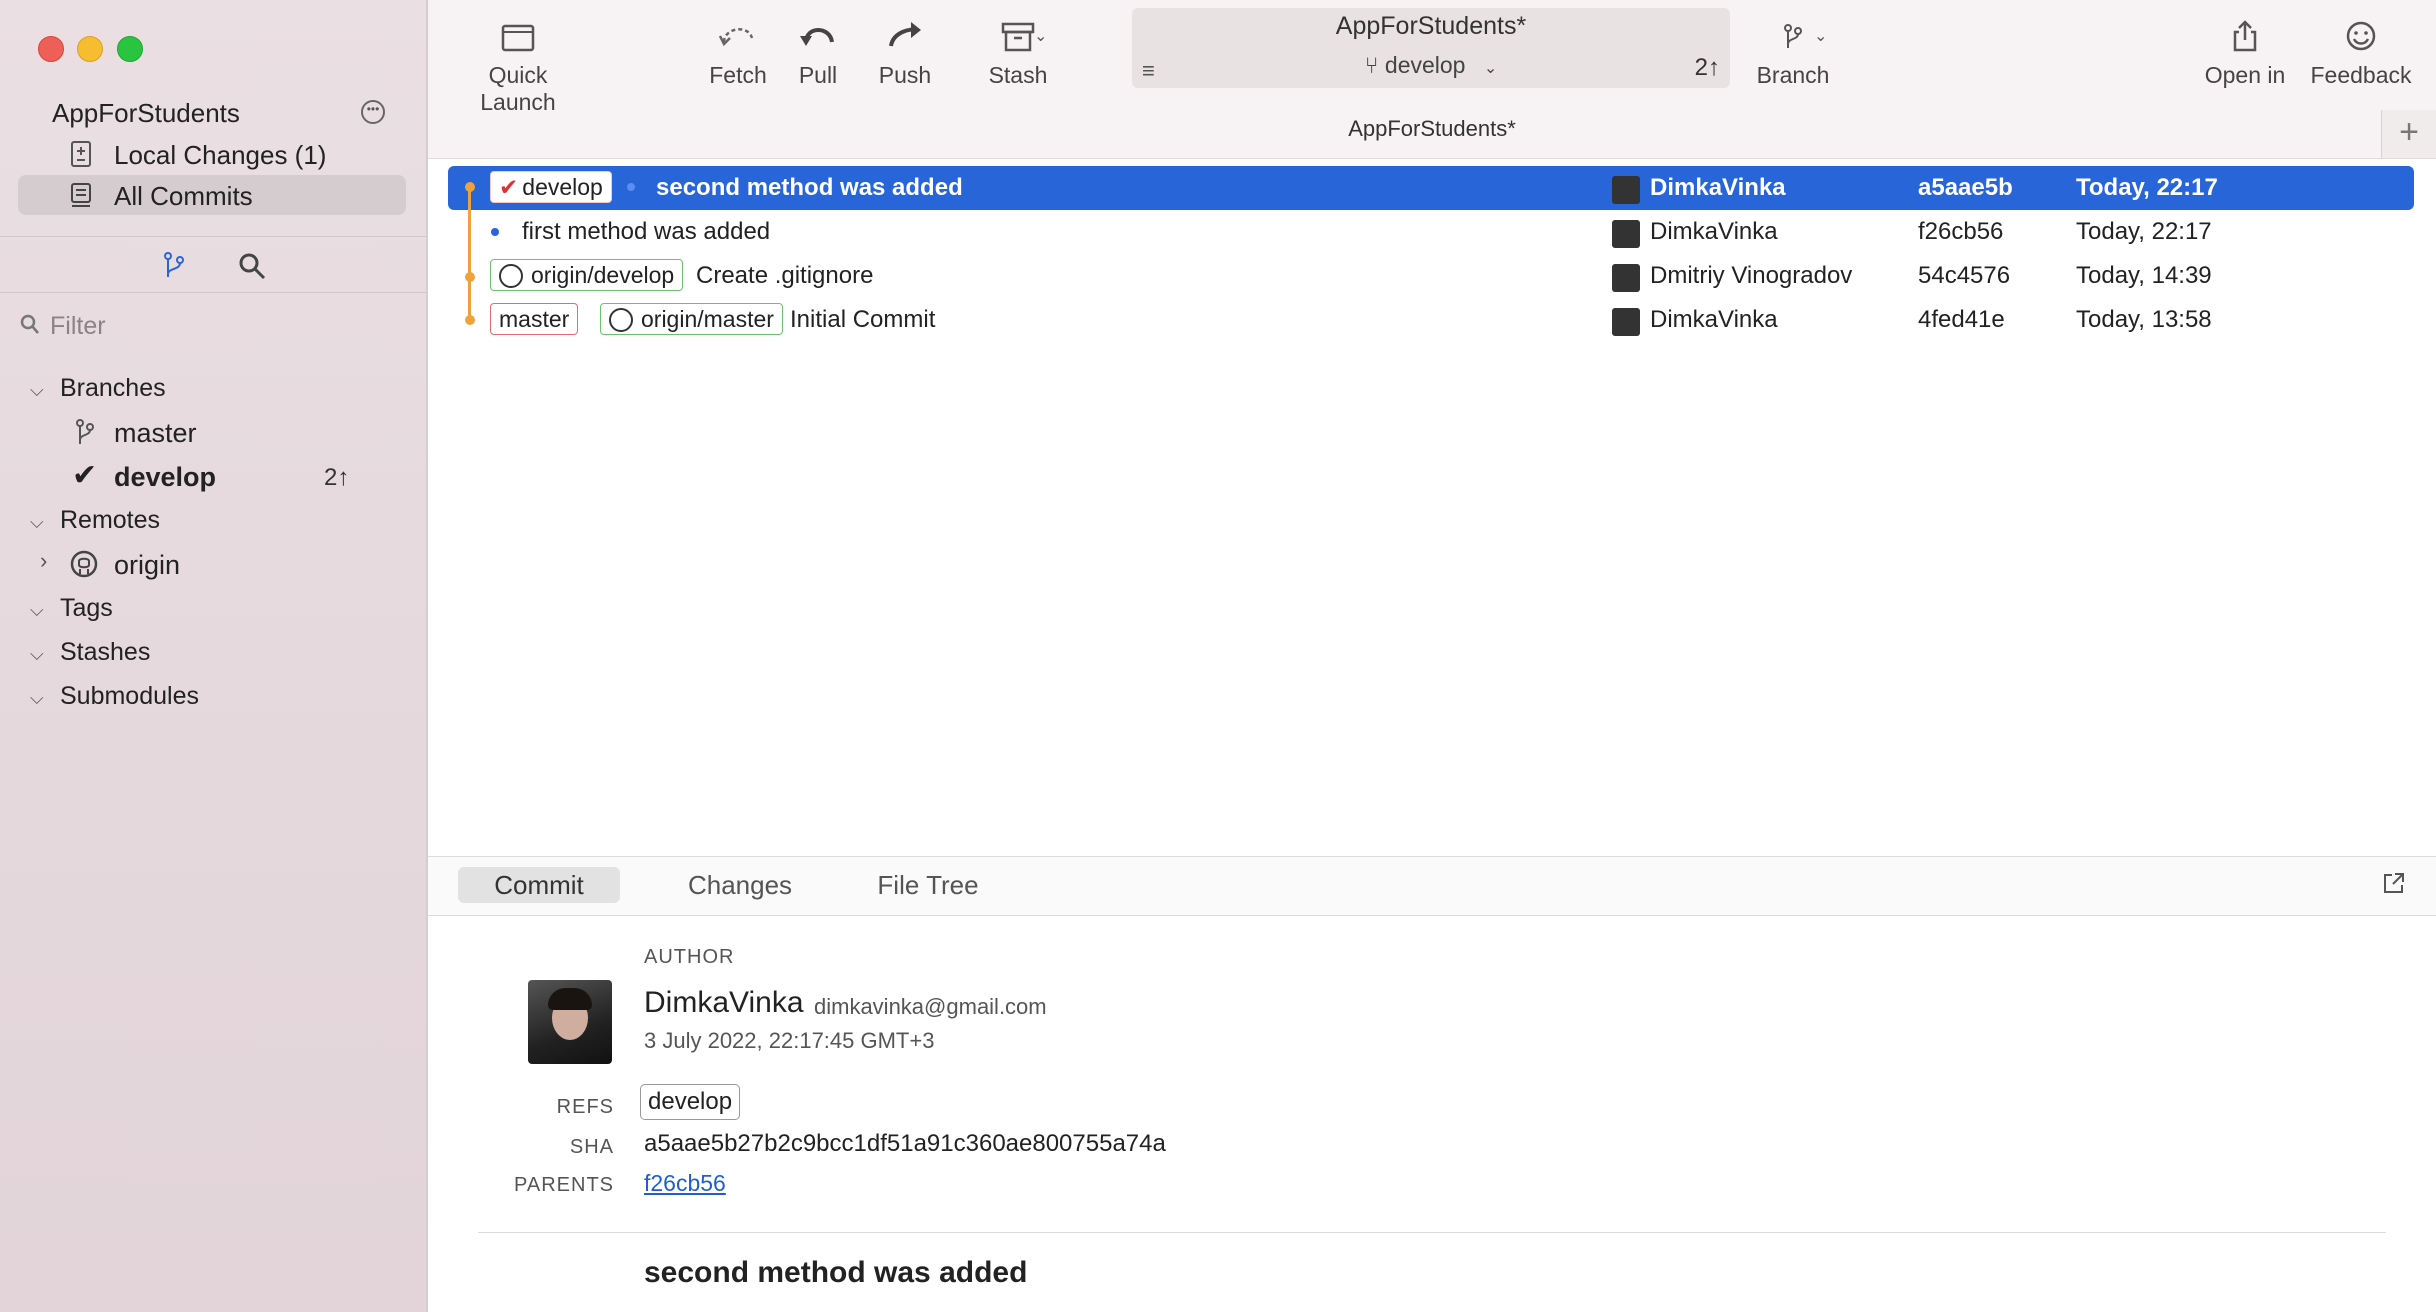  What do you see at coordinates (1961, 319) in the screenshot?
I see `commit-sha: 4fed41e` at bounding box center [1961, 319].